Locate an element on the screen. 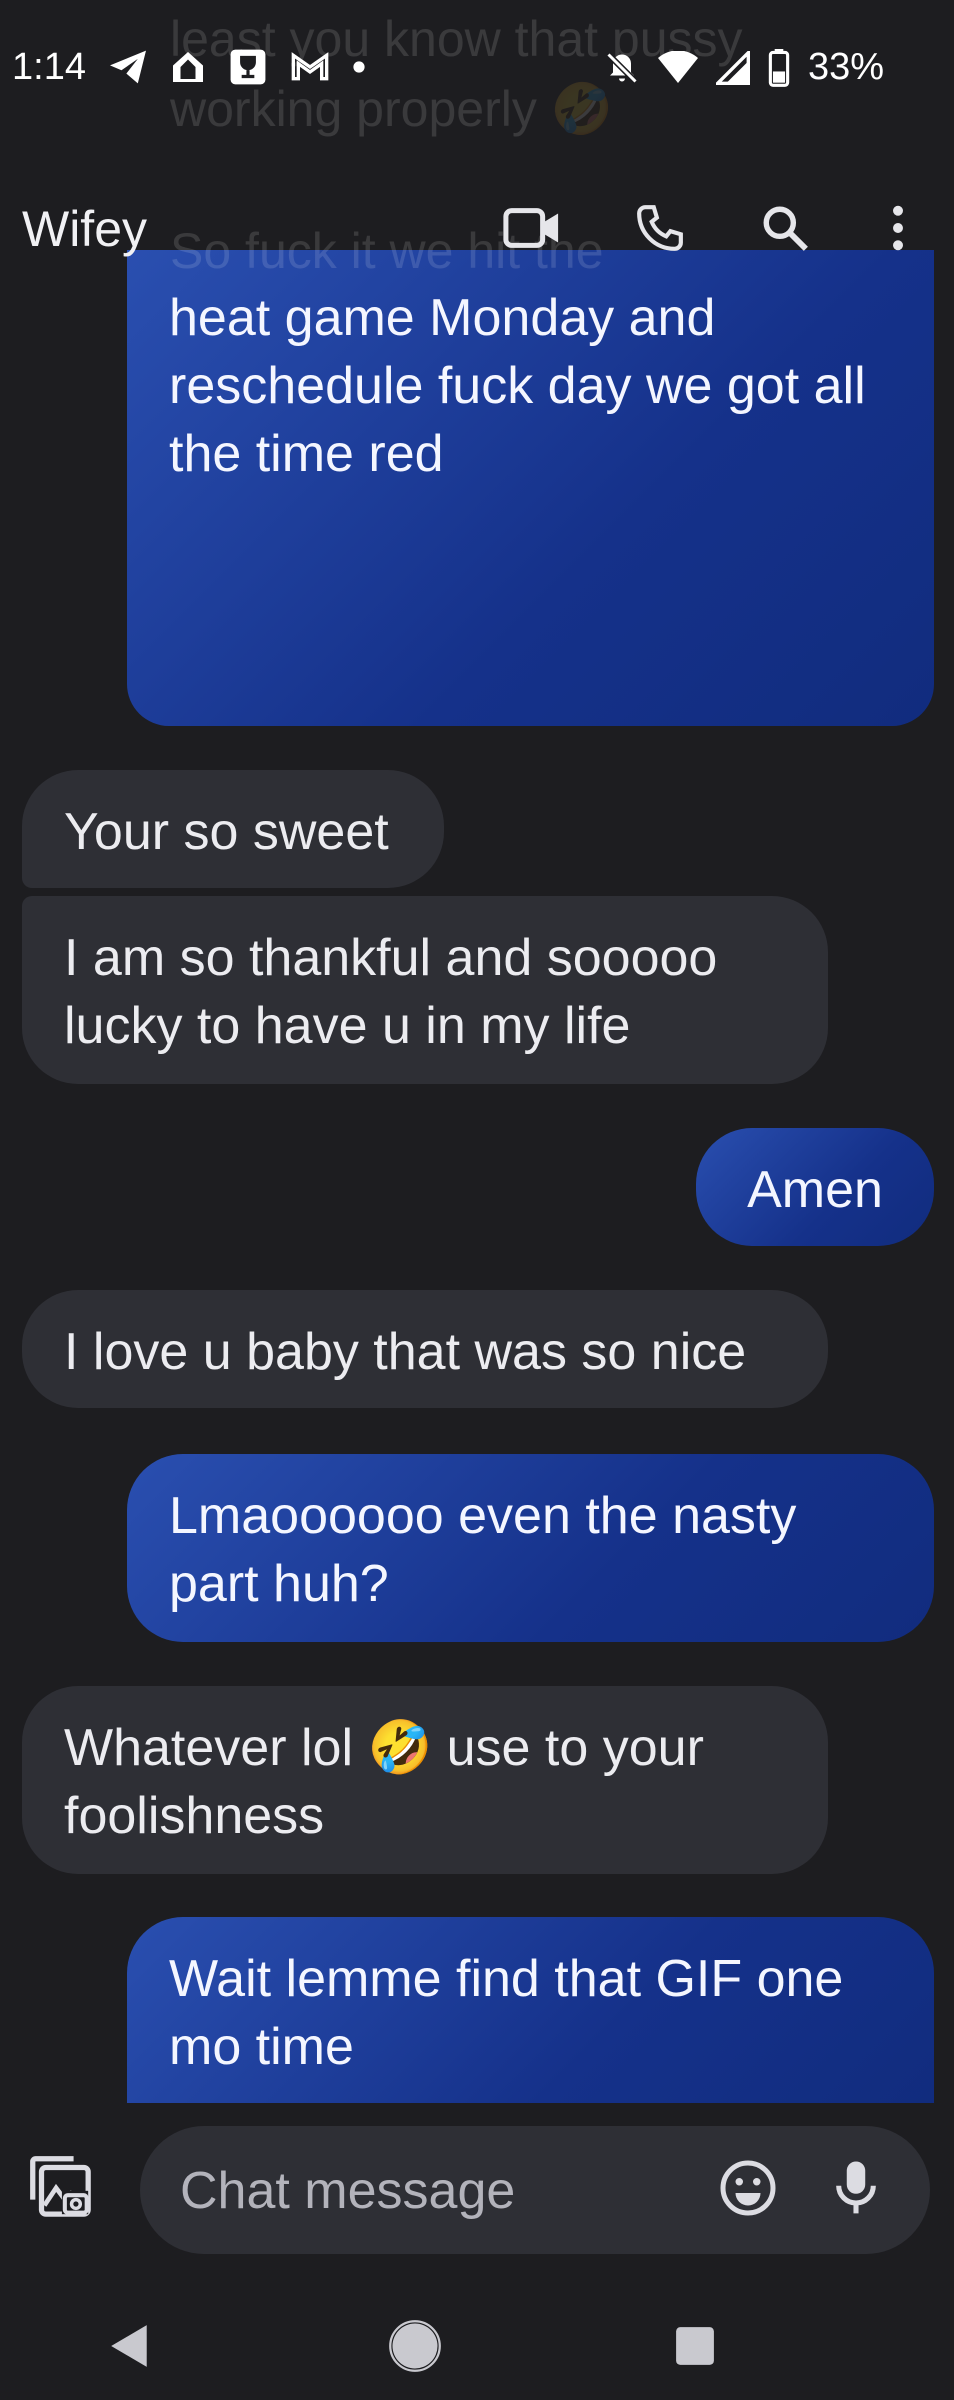  system-status: 33% is located at coordinates (744, 67).